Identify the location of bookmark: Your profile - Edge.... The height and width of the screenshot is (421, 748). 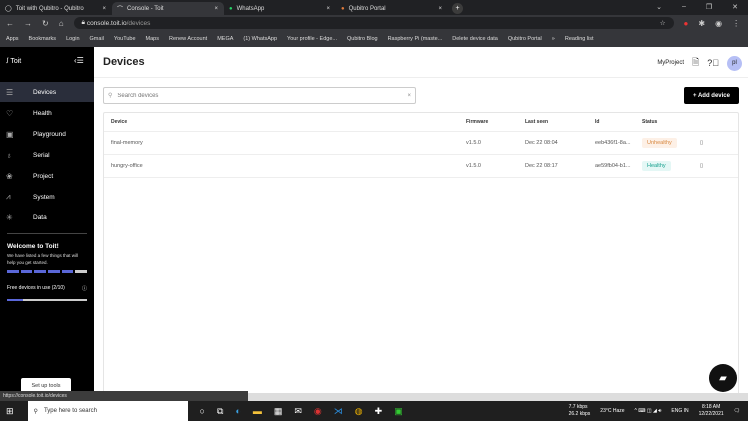
(312, 39).